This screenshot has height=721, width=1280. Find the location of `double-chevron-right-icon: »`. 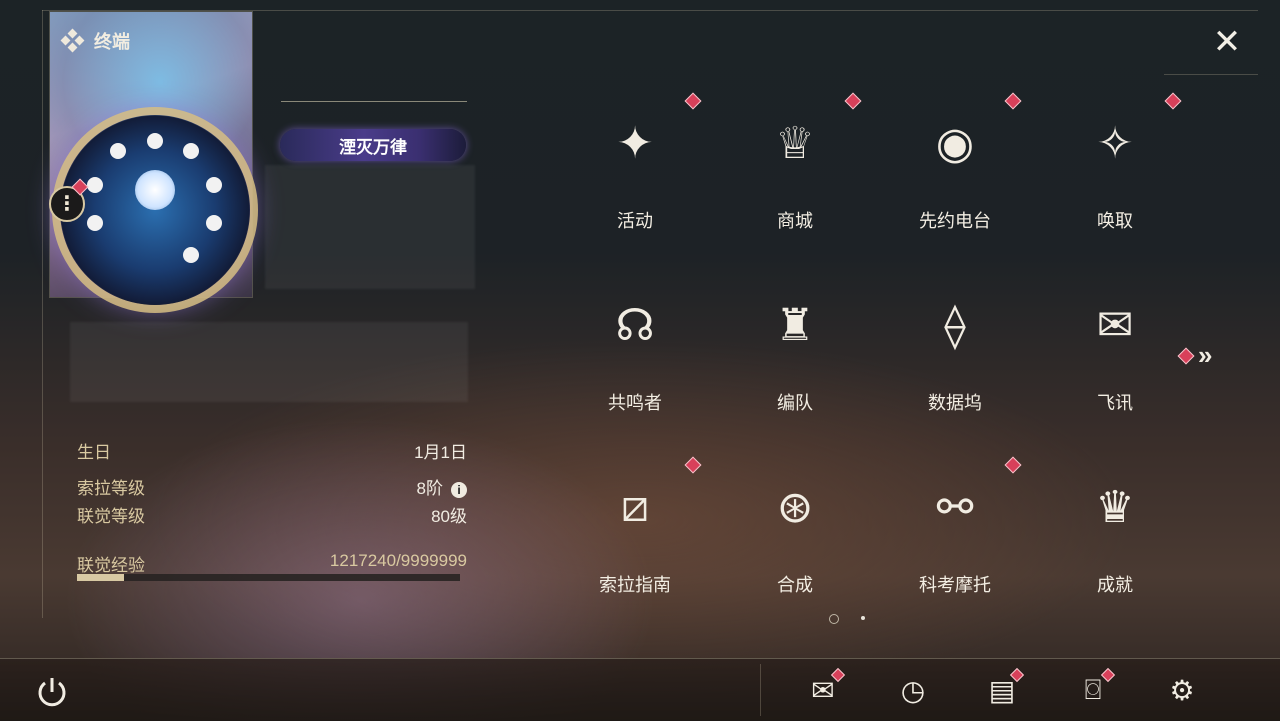

double-chevron-right-icon: » is located at coordinates (1205, 355).